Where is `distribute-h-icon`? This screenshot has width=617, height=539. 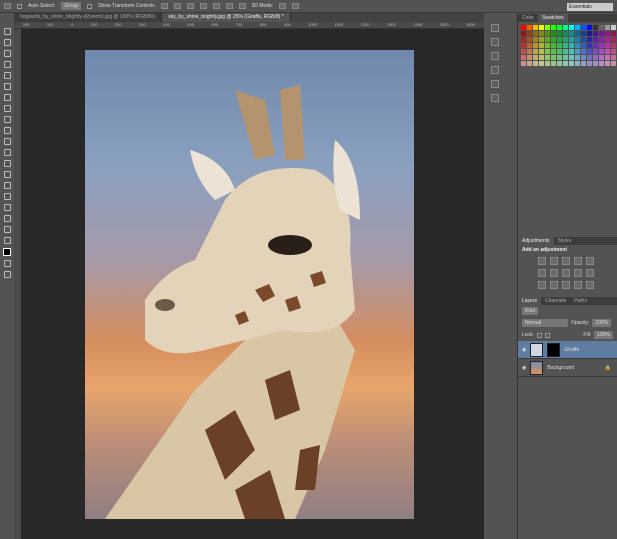 distribute-h-icon is located at coordinates (216, 6).